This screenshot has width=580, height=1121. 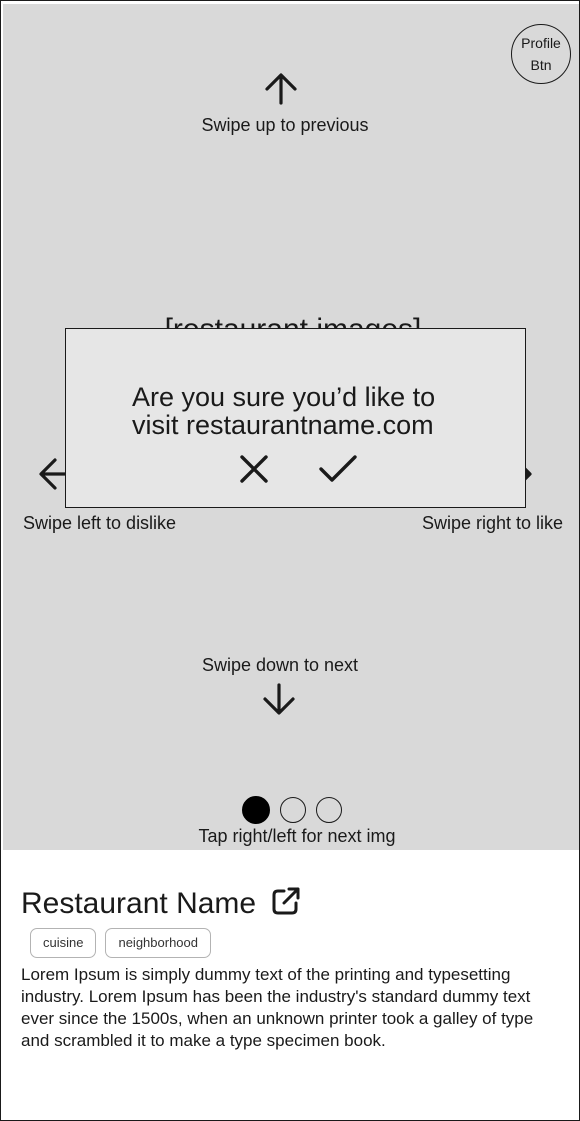 I want to click on tag-list: cuisine neighborhood, so click(x=120, y=943).